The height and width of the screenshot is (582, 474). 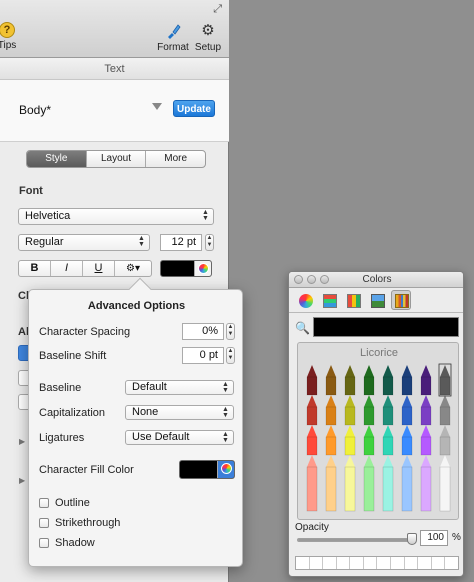 What do you see at coordinates (116, 216) in the screenshot?
I see `font-family-select: Helvetica ▲ ▼` at bounding box center [116, 216].